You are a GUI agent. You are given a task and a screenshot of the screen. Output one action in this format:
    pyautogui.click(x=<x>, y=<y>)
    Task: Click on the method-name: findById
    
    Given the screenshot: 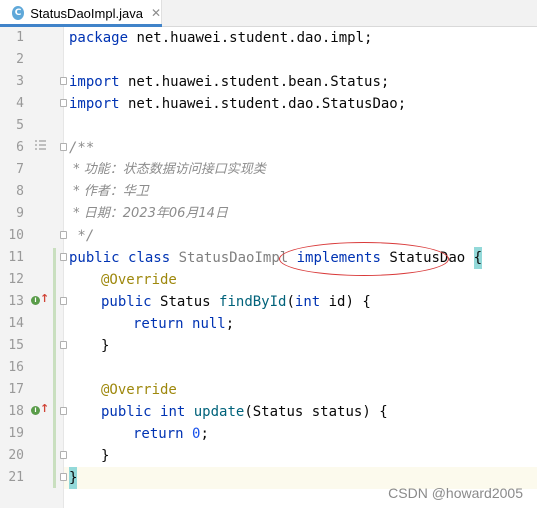 What is the action you would take?
    pyautogui.click(x=253, y=302)
    